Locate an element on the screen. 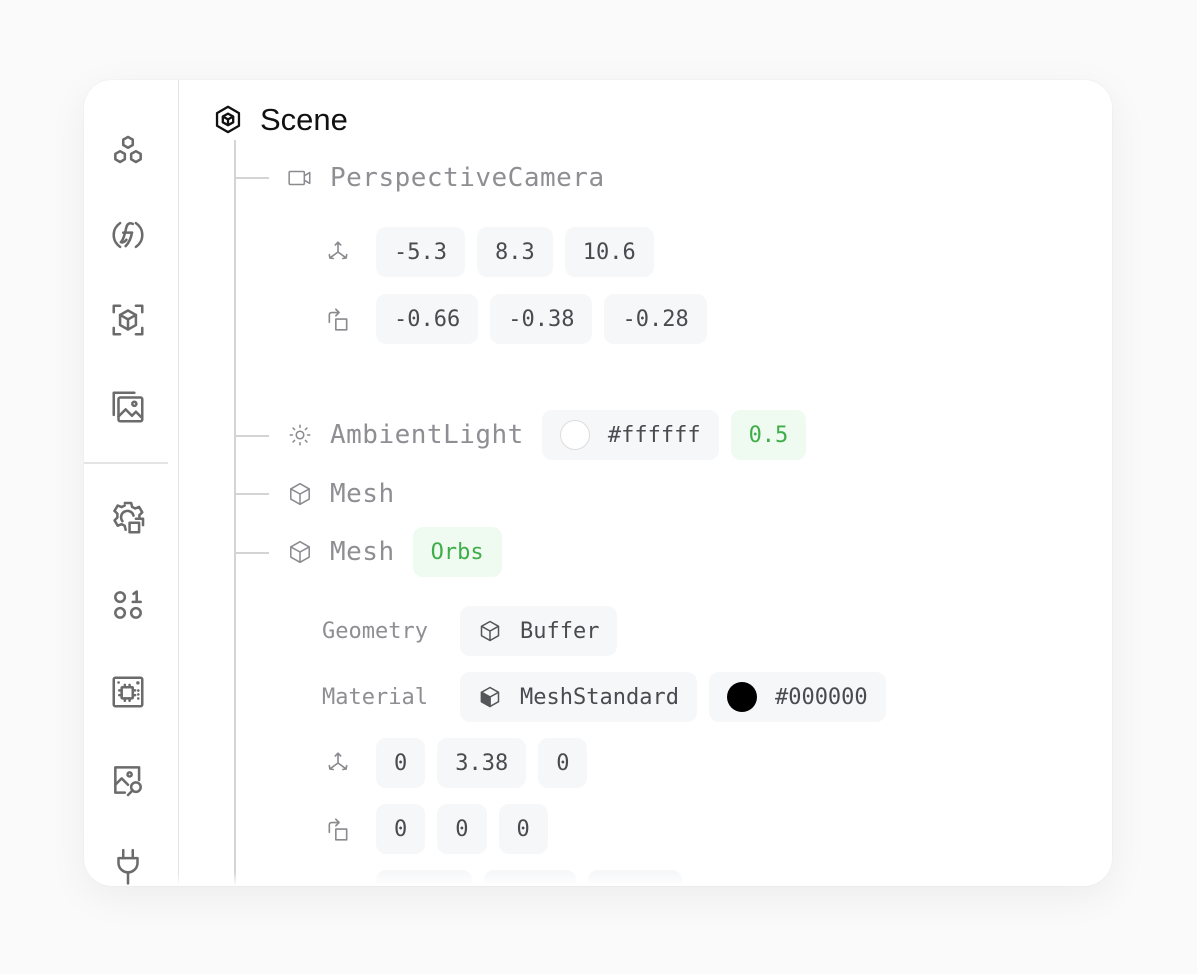 This screenshot has height=974, width=1197. gear-square-icon is located at coordinates (129, 517).